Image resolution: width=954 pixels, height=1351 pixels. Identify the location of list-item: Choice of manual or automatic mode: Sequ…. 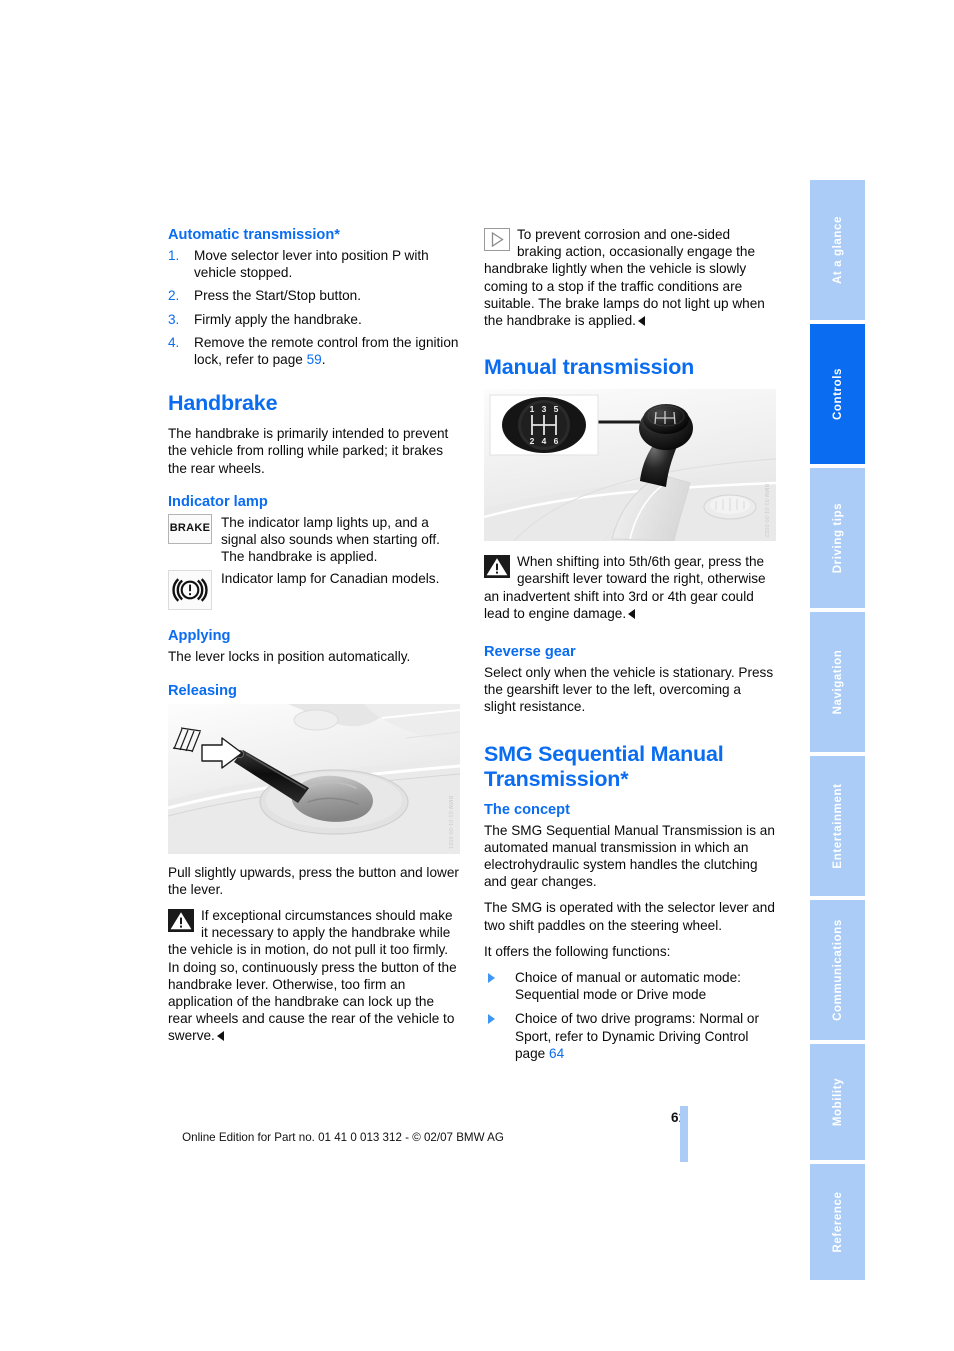
(630, 986).